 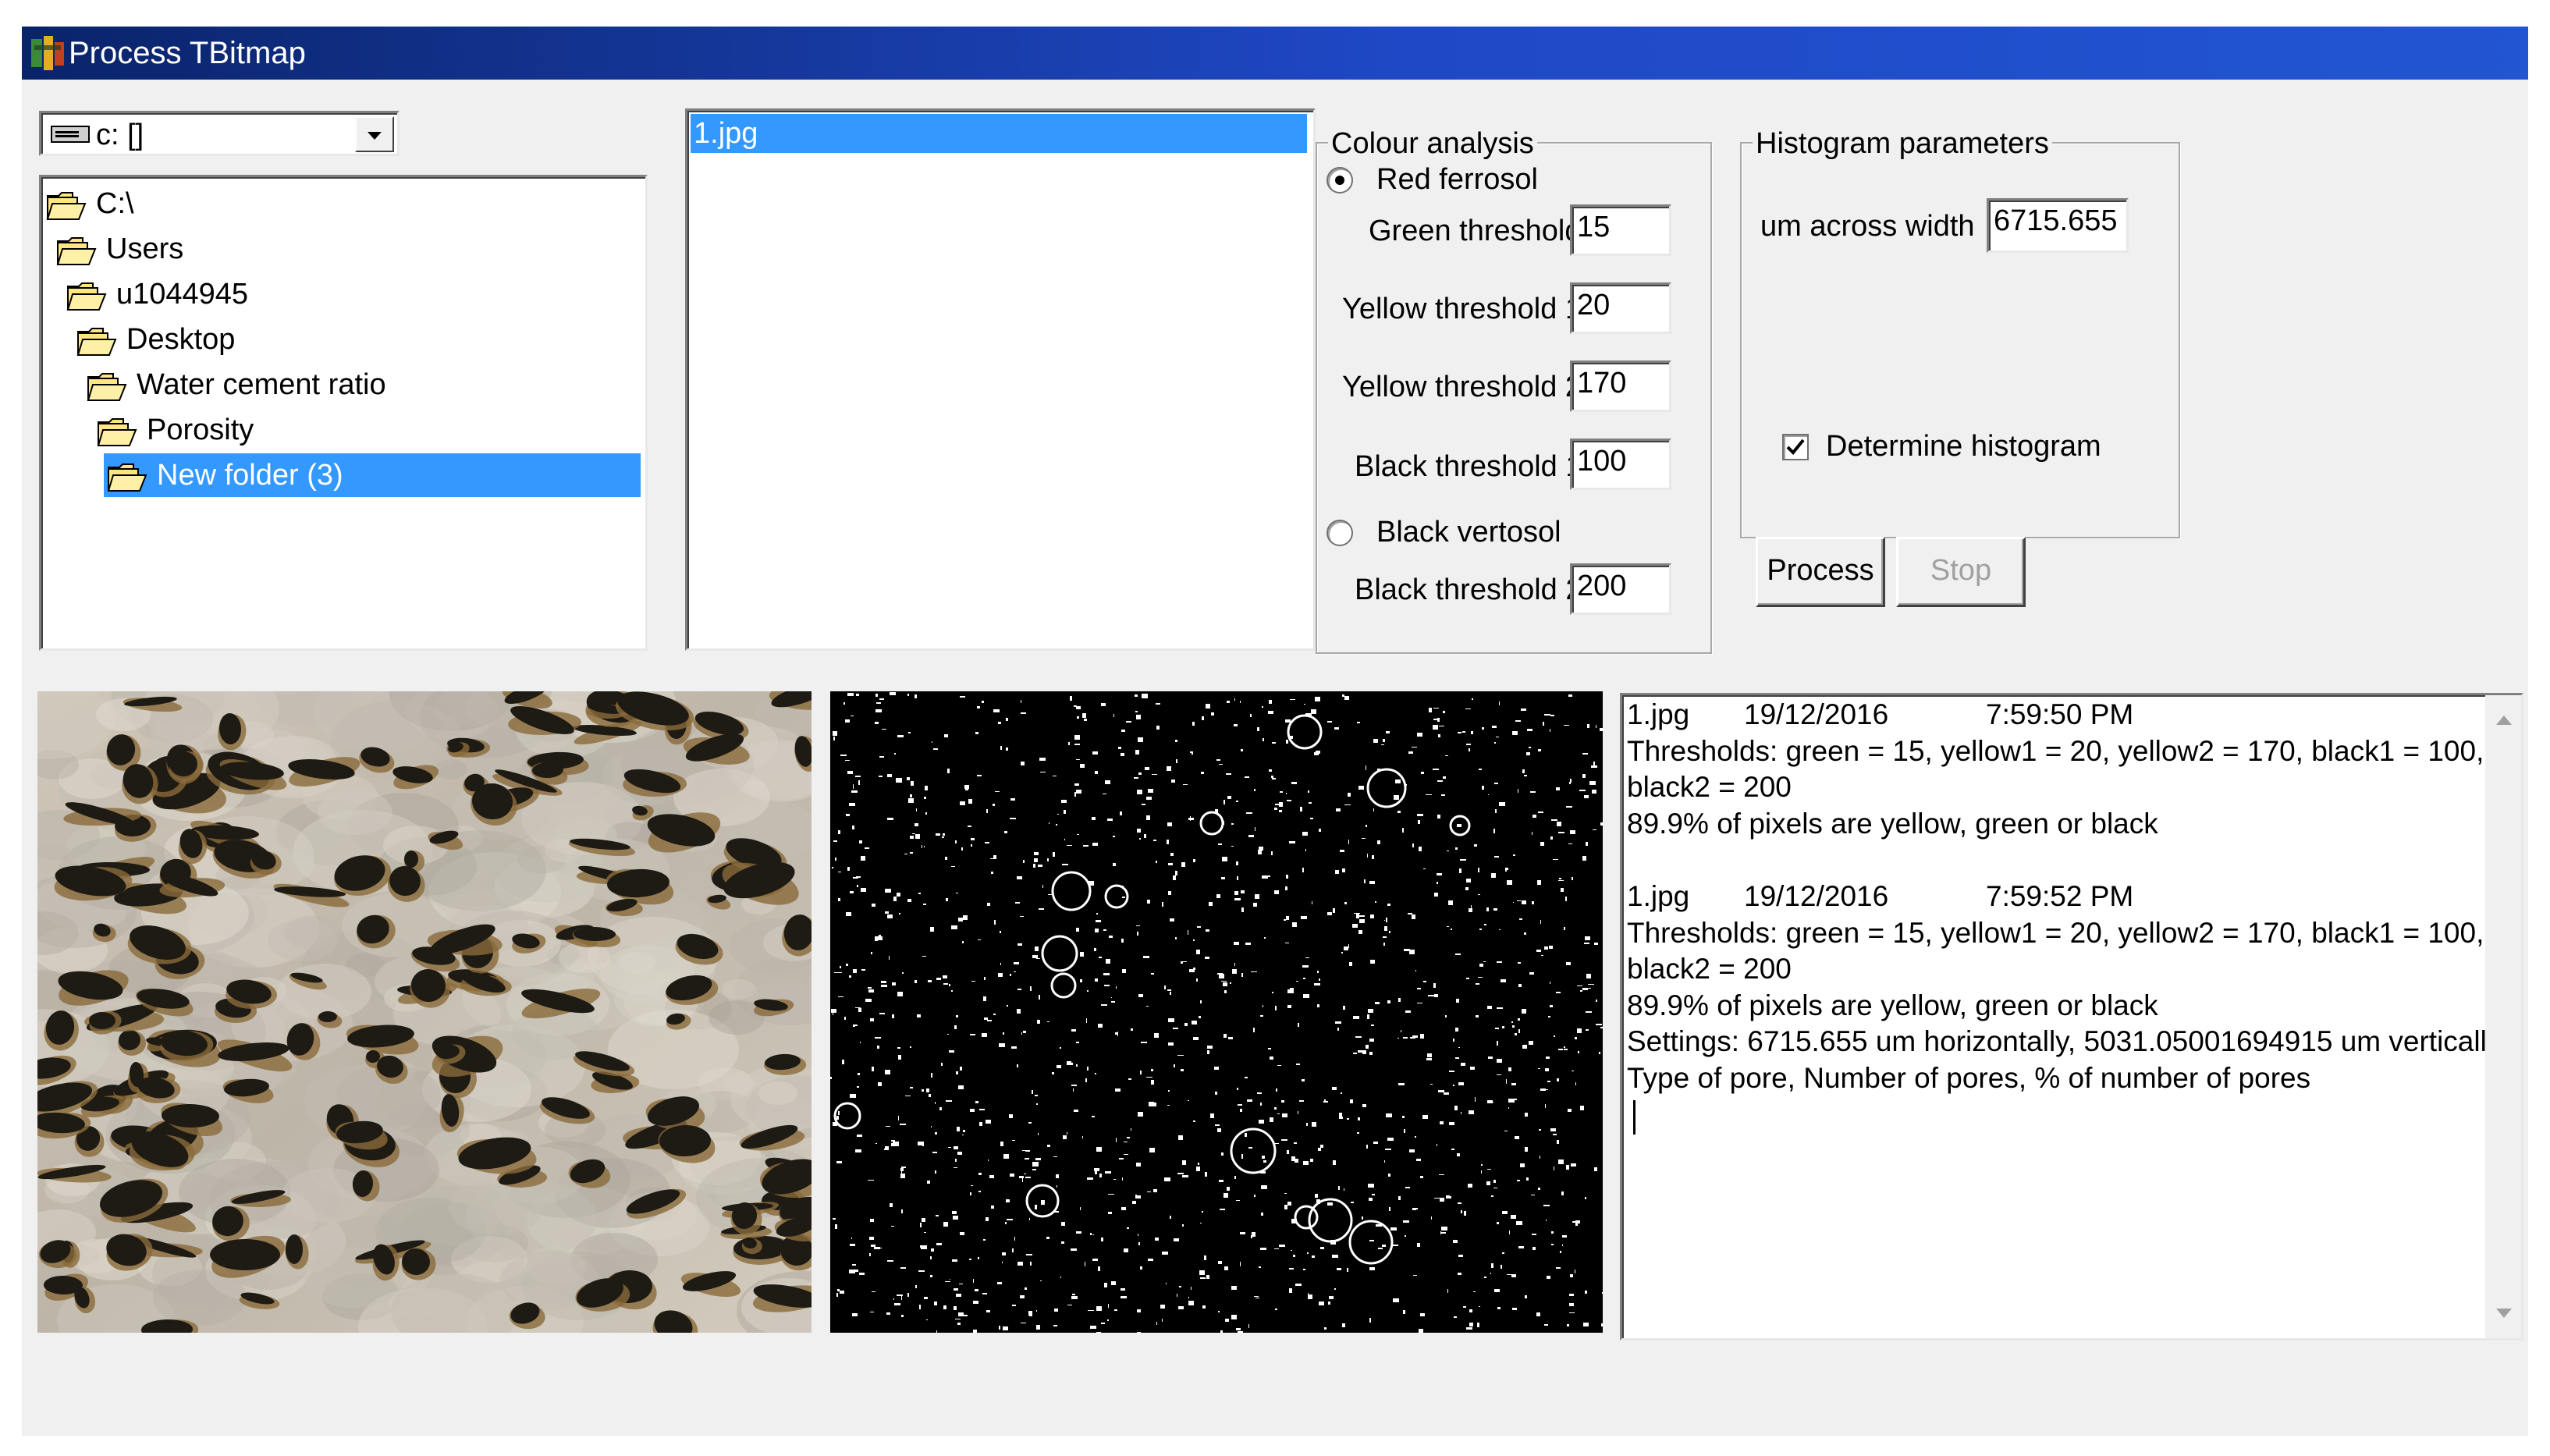 I want to click on histogram-parameters-title: Histogram parameters, so click(x=1902, y=144).